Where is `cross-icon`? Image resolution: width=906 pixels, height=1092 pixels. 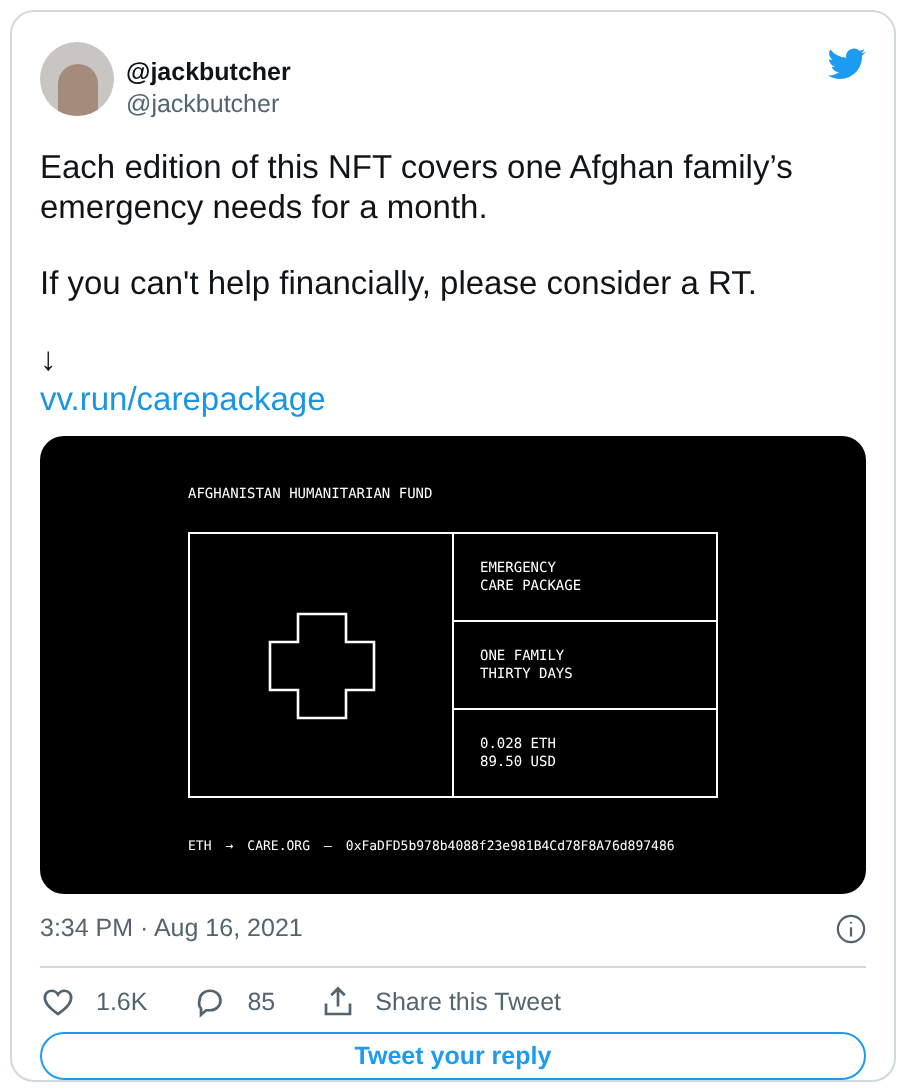 cross-icon is located at coordinates (321, 665).